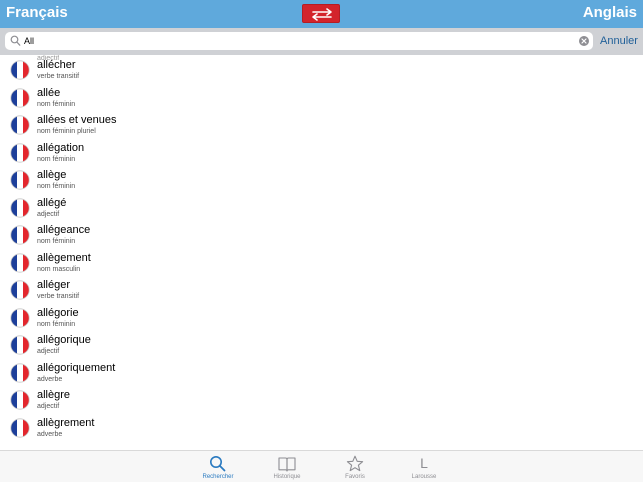 The height and width of the screenshot is (482, 643). Describe the element at coordinates (61, 147) in the screenshot. I see `entry-word: allégation` at that location.